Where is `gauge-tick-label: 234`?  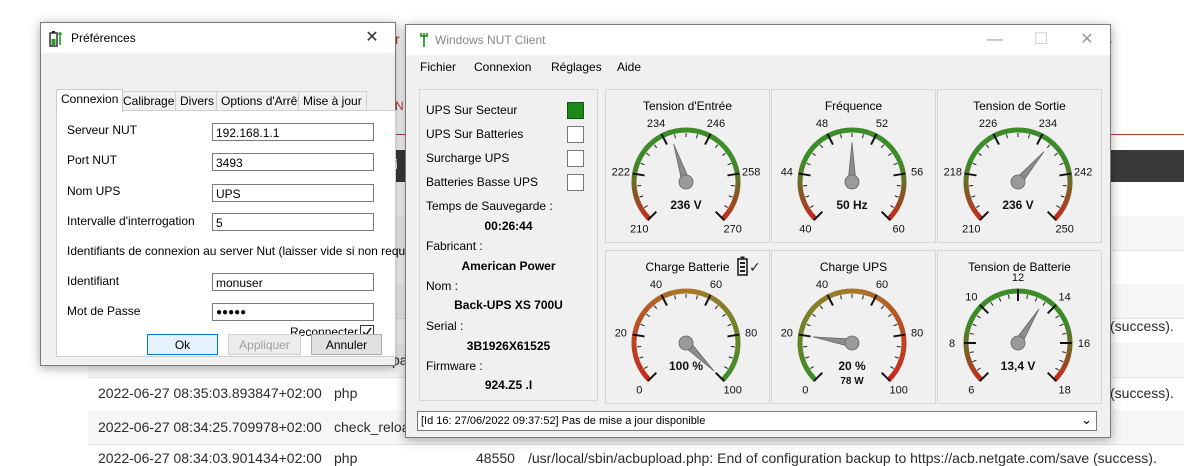 gauge-tick-label: 234 is located at coordinates (1048, 124).